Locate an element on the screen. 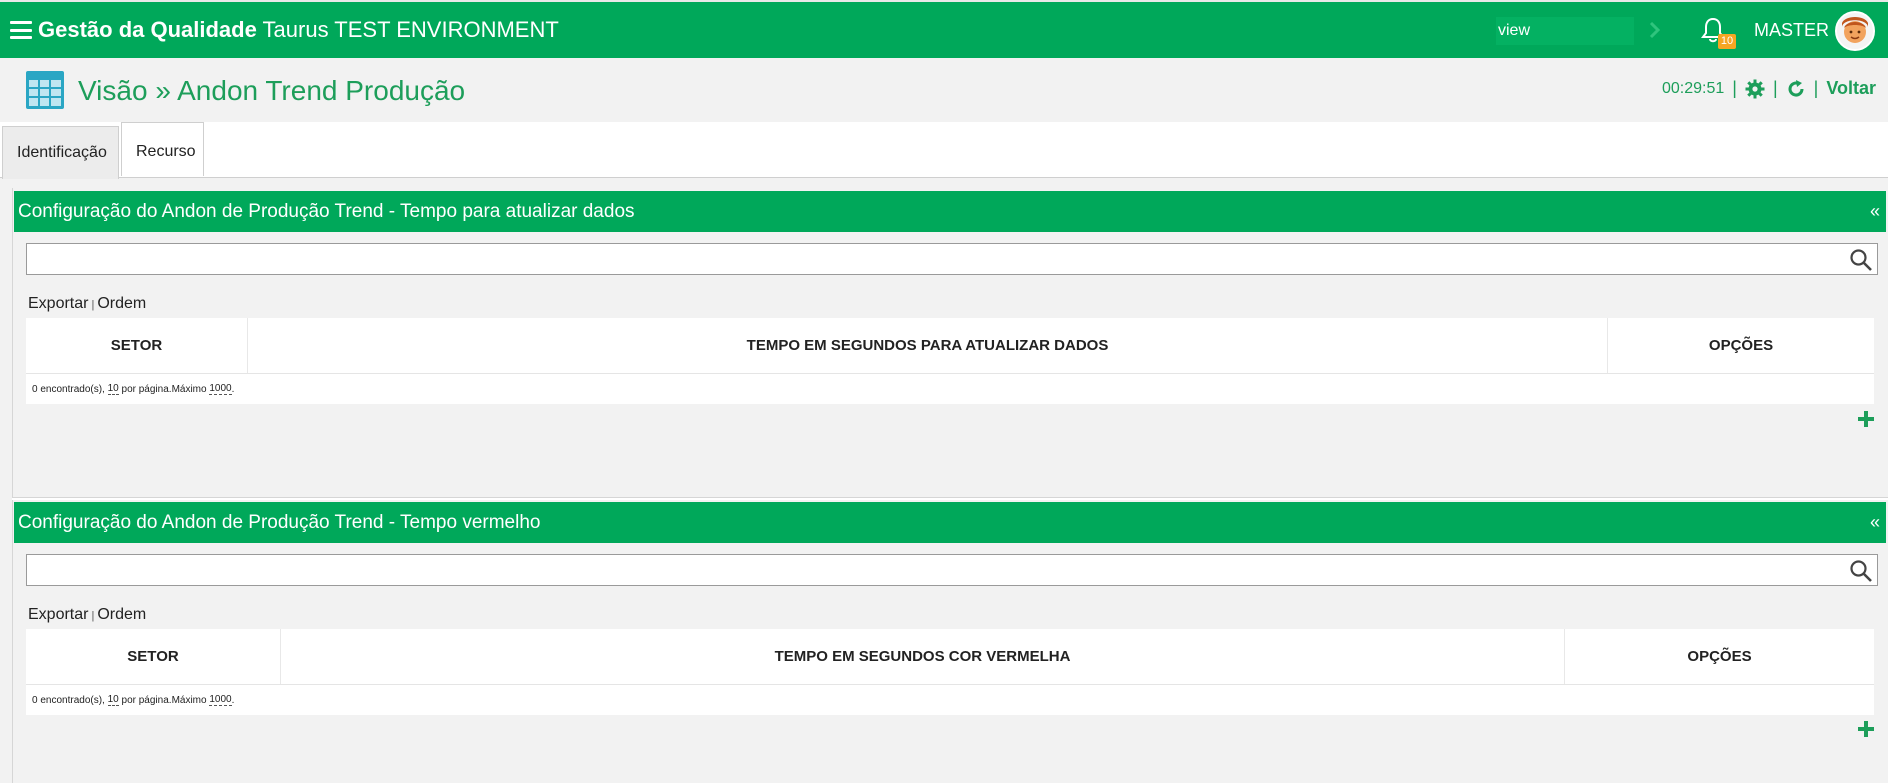  app-name: Gestão da Qualidade is located at coordinates (147, 29).